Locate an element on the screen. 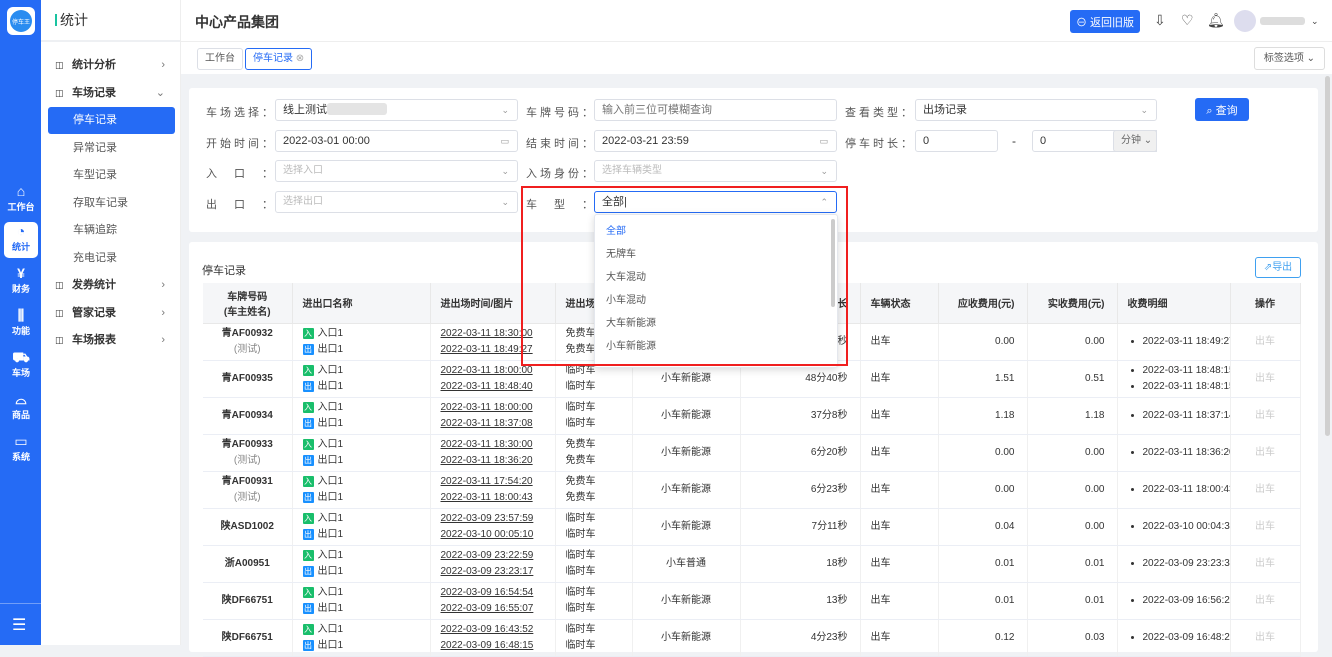 This screenshot has height=657, width=1332. dropdown-option: 小车混动 is located at coordinates (716, 300).